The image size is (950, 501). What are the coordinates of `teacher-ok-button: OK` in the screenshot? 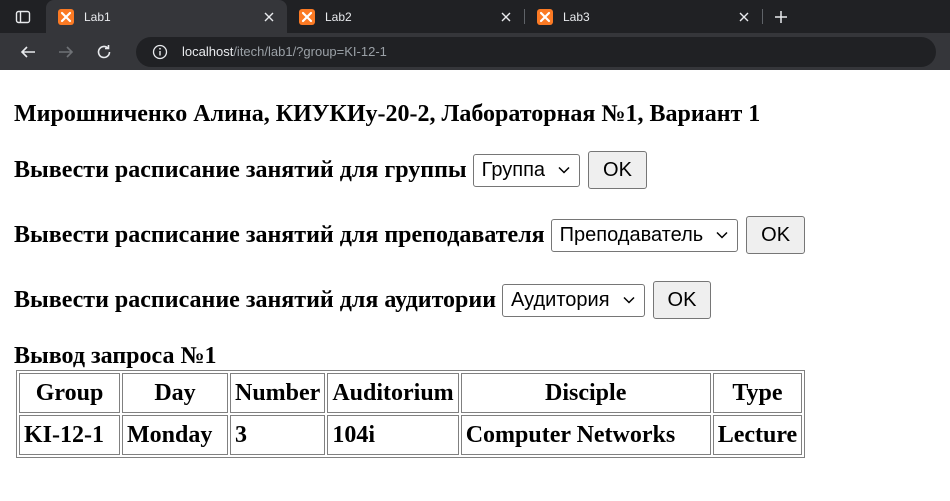 It's located at (776, 235).